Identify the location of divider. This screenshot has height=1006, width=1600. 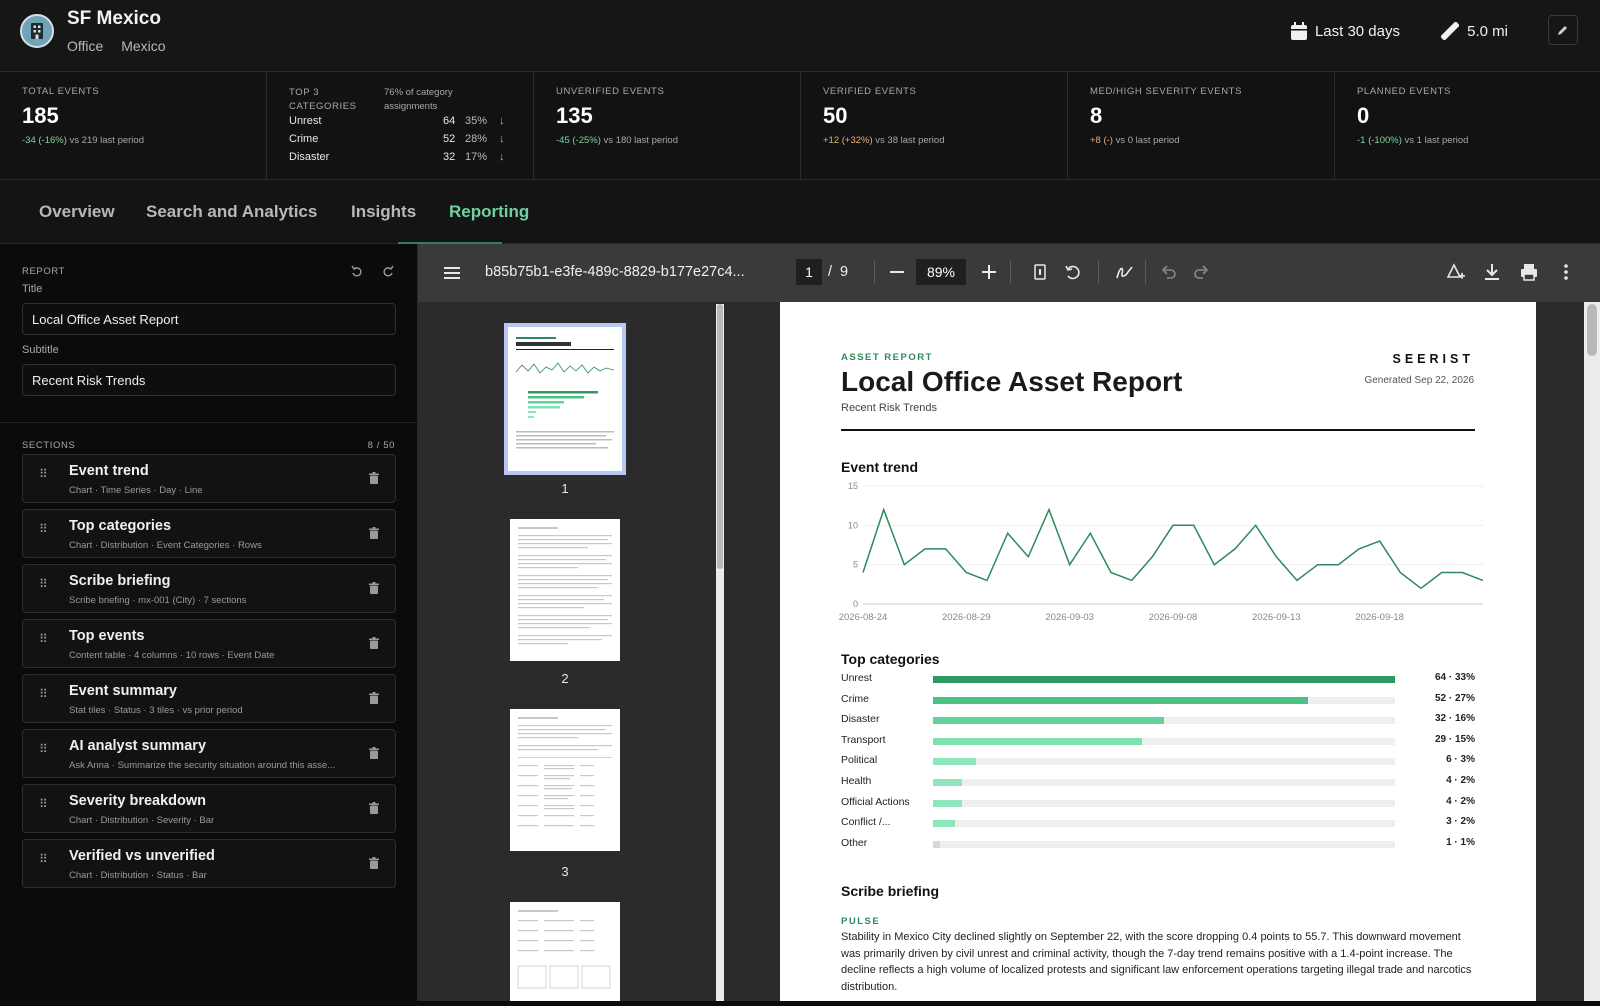
(209, 422).